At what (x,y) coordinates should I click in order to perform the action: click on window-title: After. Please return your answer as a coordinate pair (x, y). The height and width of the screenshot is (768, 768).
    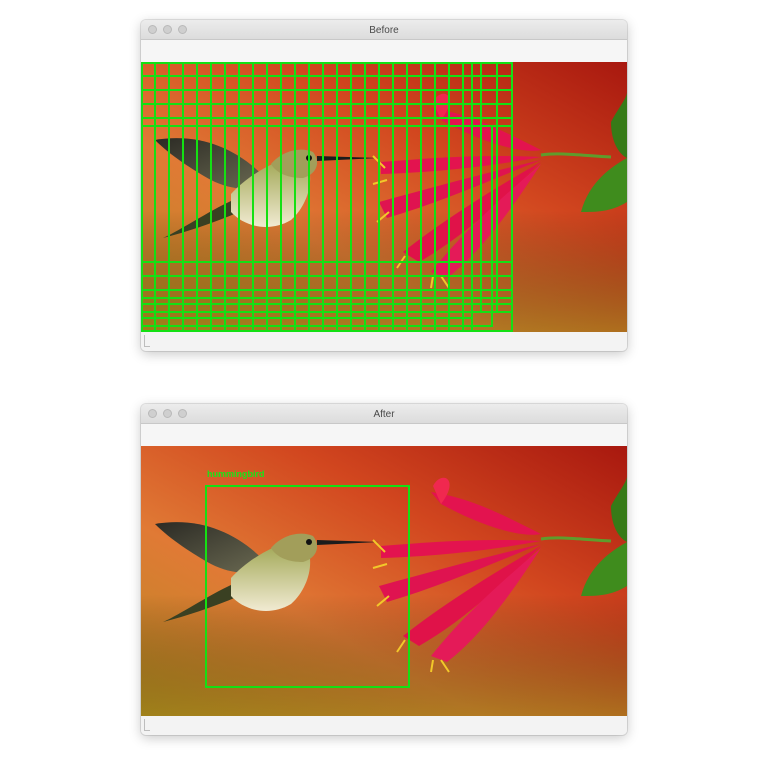
    Looking at the image, I should click on (384, 414).